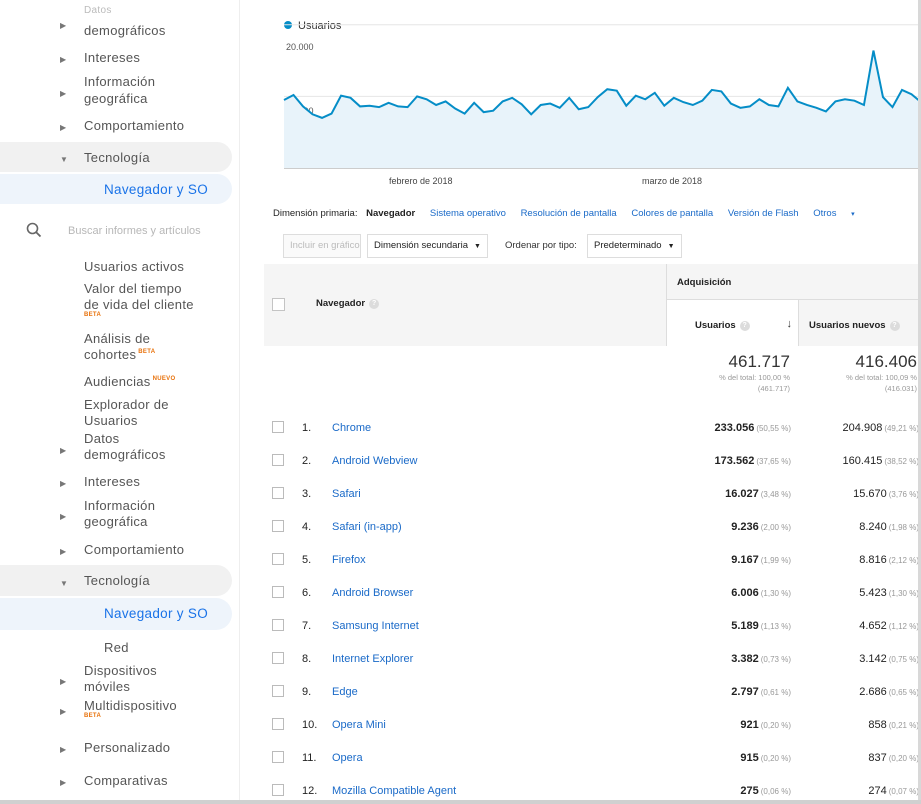  What do you see at coordinates (853, 214) in the screenshot?
I see `chevron-down-icon: ▾` at bounding box center [853, 214].